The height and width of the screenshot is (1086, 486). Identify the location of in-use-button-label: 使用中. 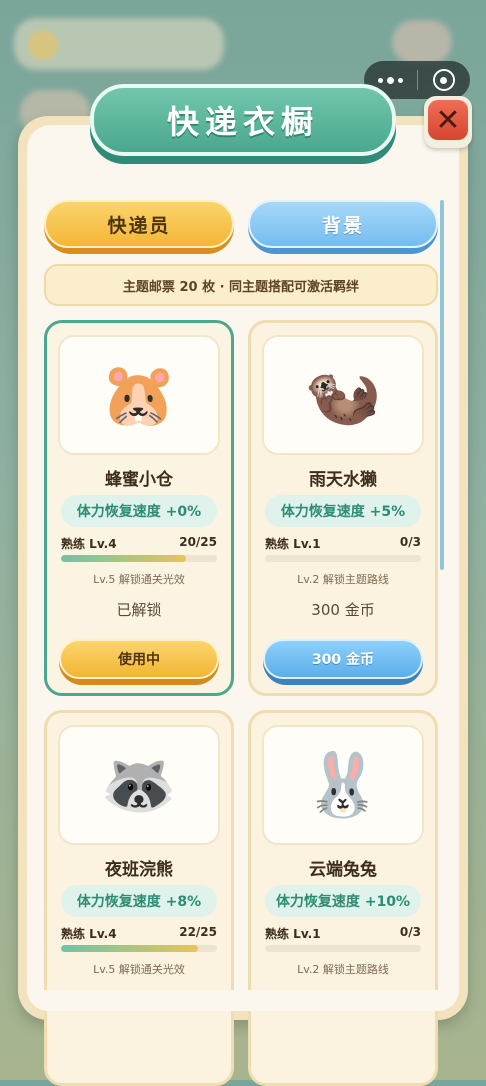
(139, 659).